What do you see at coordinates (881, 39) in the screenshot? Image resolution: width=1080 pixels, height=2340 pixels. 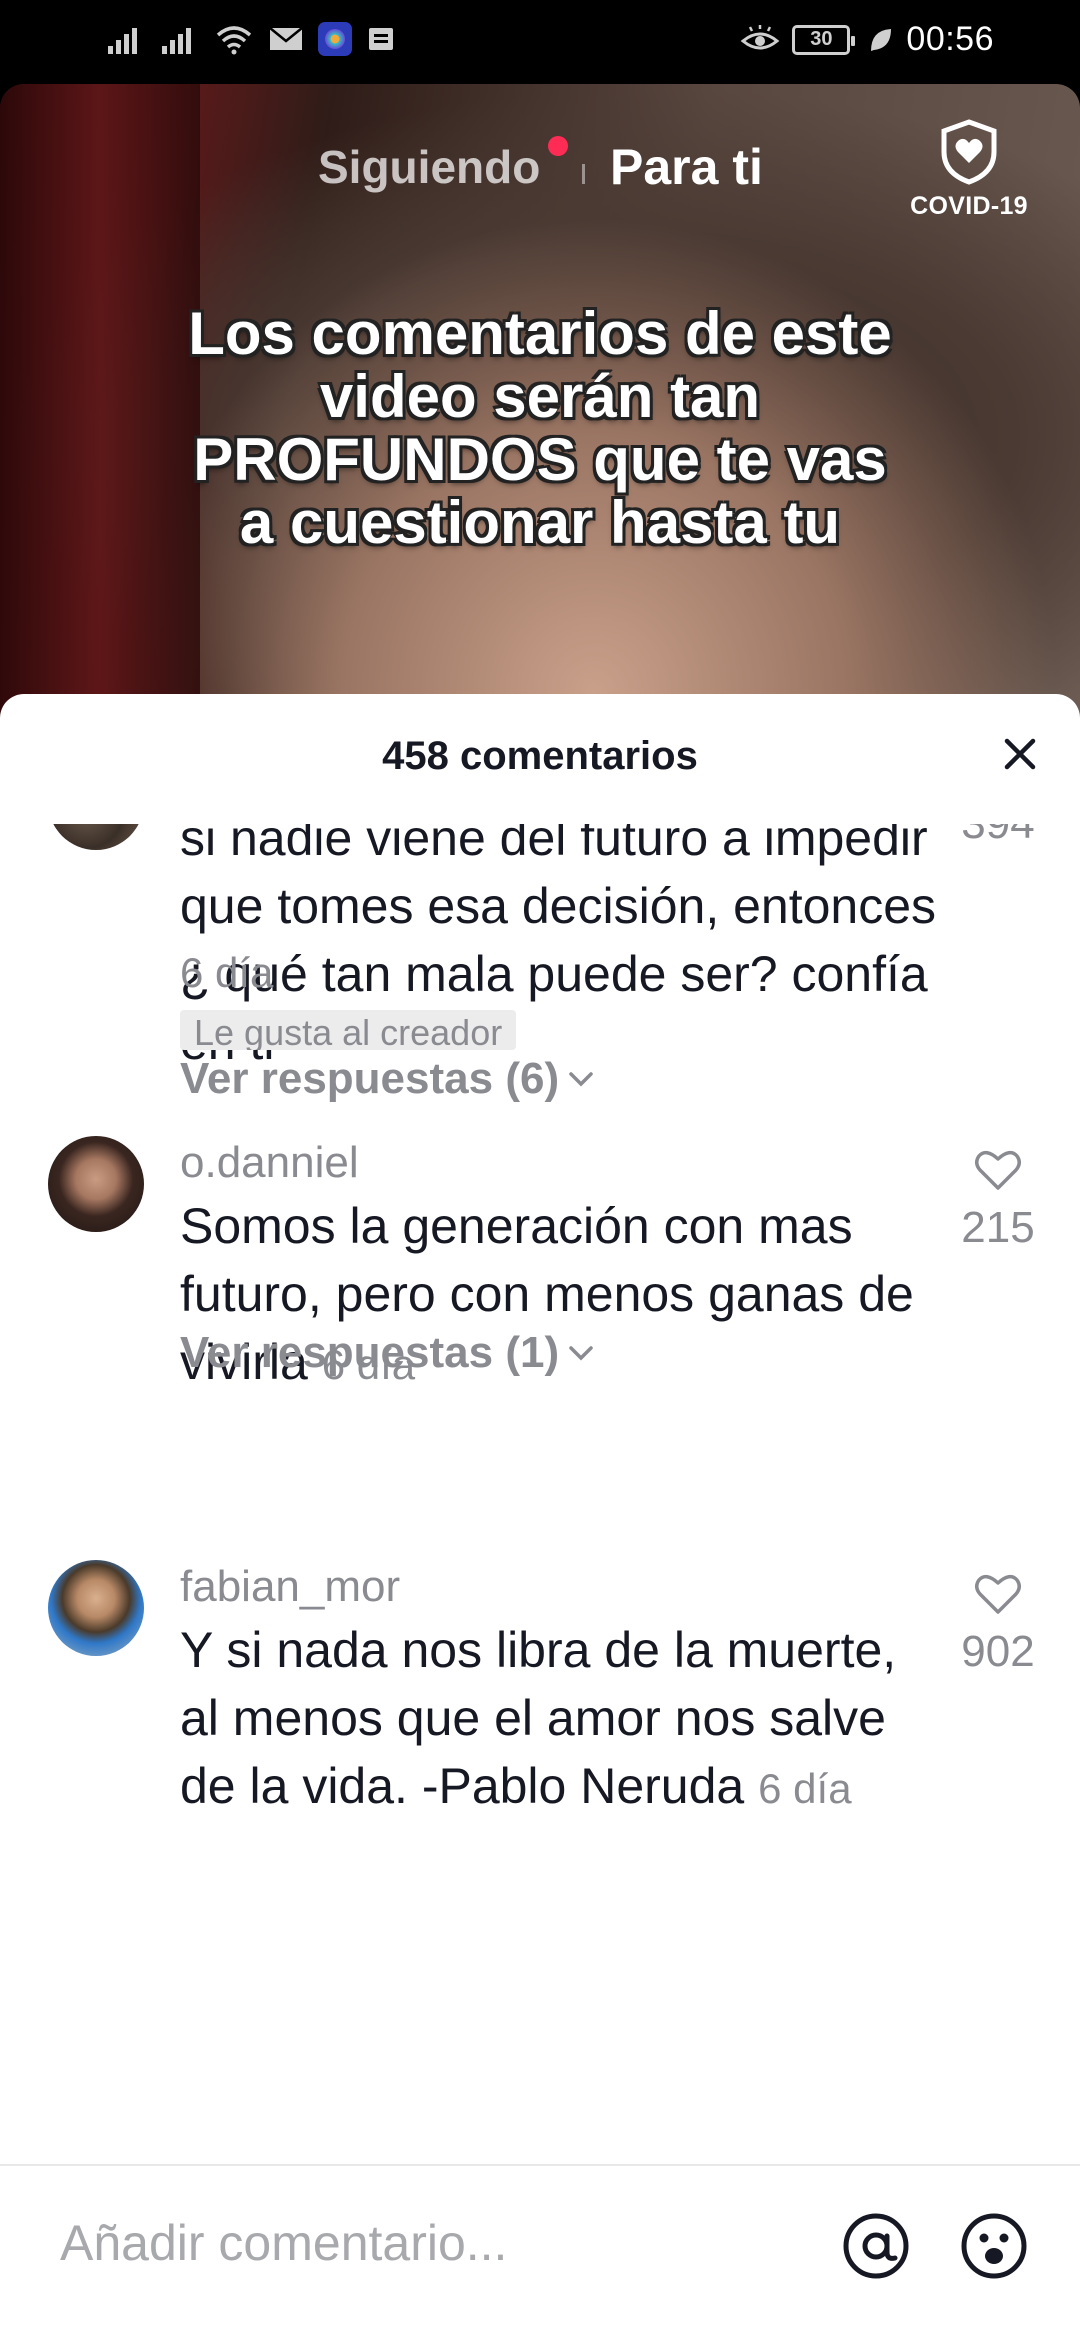 I see `leaf-icon` at bounding box center [881, 39].